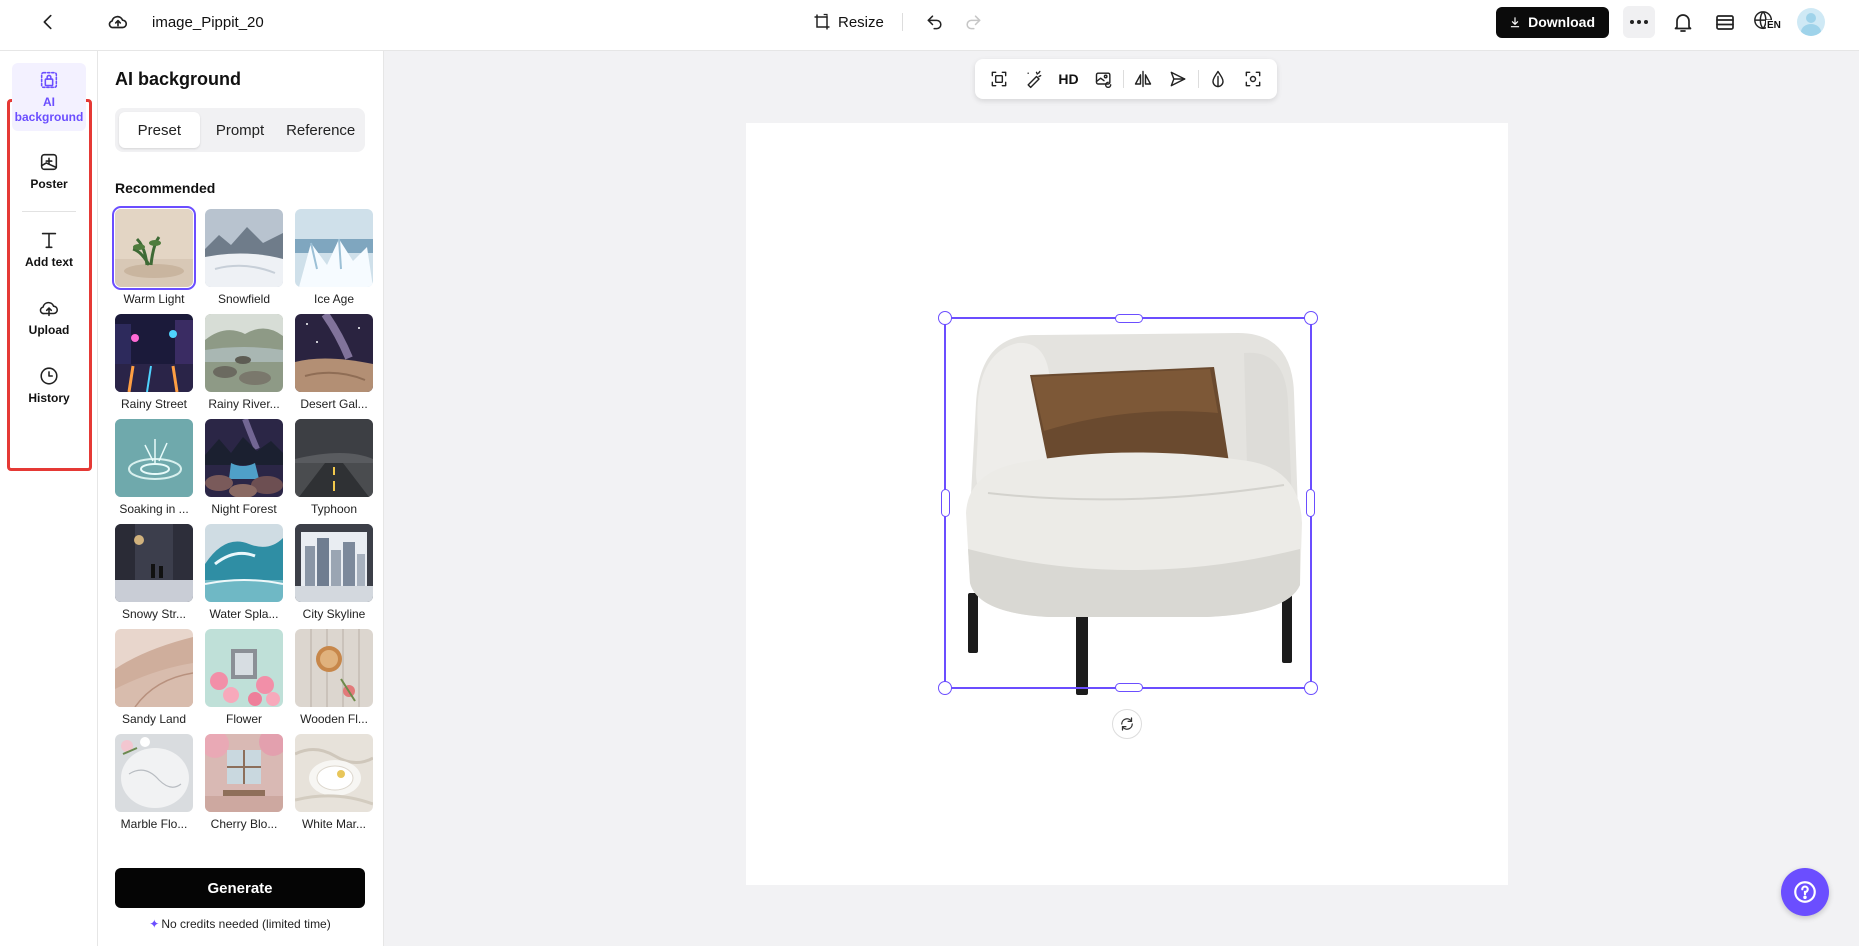 Image resolution: width=1859 pixels, height=946 pixels. Describe the element at coordinates (1129, 318) in the screenshot. I see `resize-handle-top` at that location.